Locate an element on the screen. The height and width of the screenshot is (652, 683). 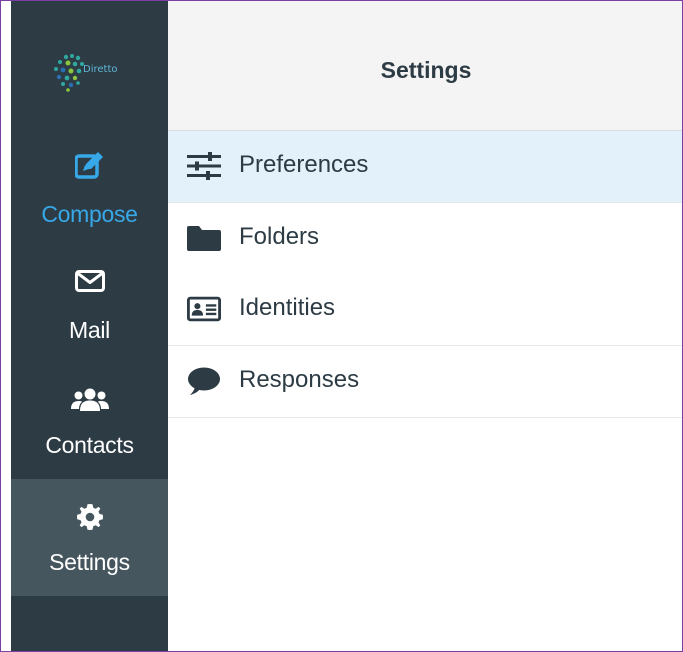
settings-item-label: Folders is located at coordinates (279, 236).